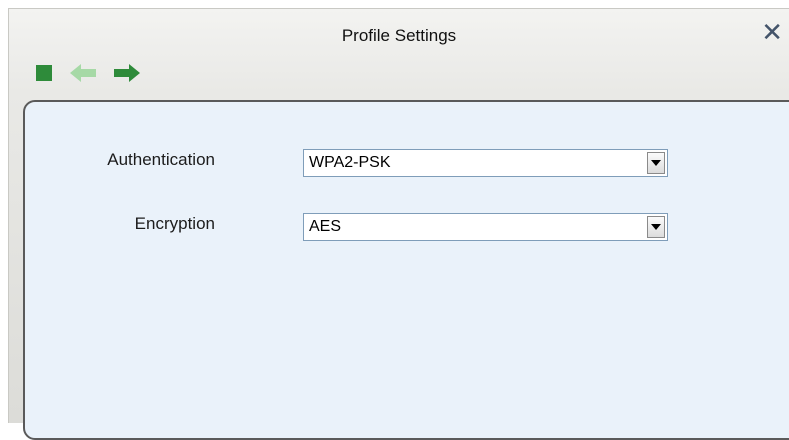 The height and width of the screenshot is (440, 789). Describe the element at coordinates (127, 72) in the screenshot. I see `forward-arrow-icon` at that location.